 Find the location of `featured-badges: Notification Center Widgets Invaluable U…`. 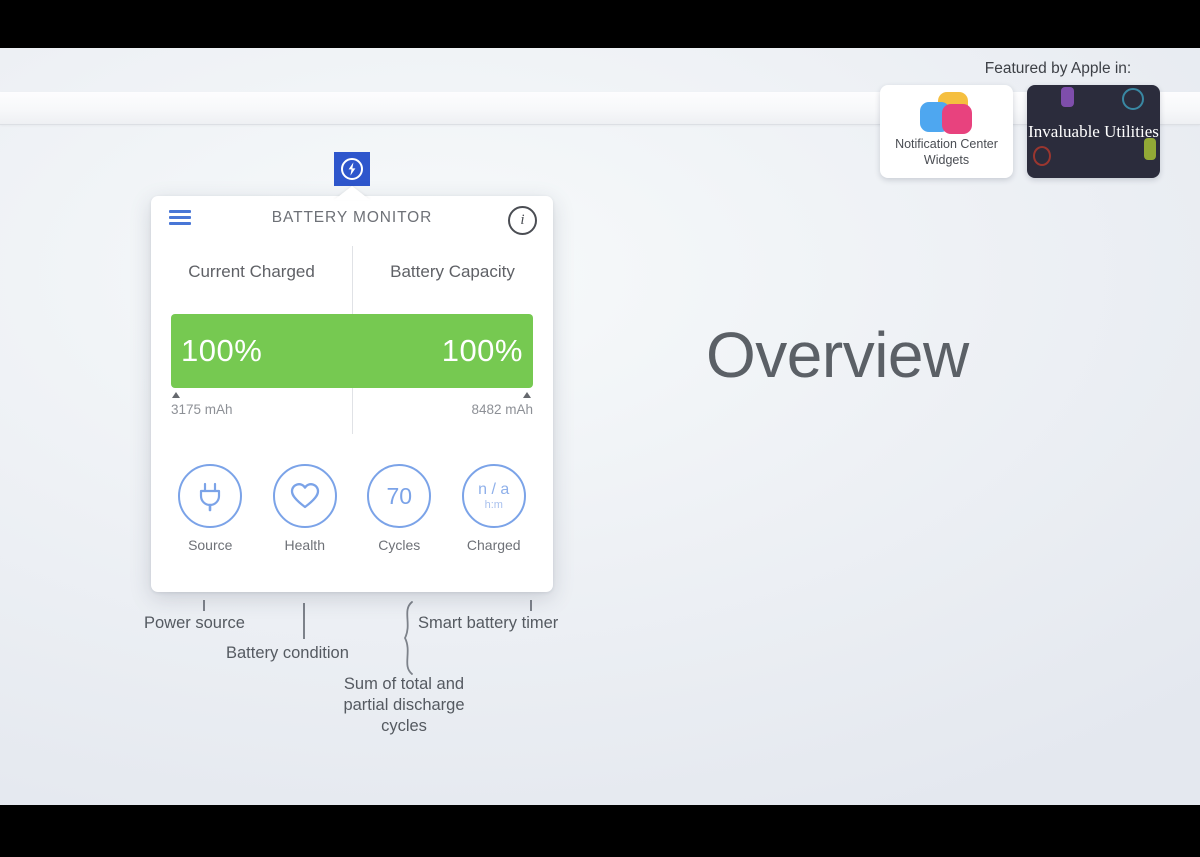

featured-badges: Notification Center Widgets Invaluable U… is located at coordinates (1030, 131).